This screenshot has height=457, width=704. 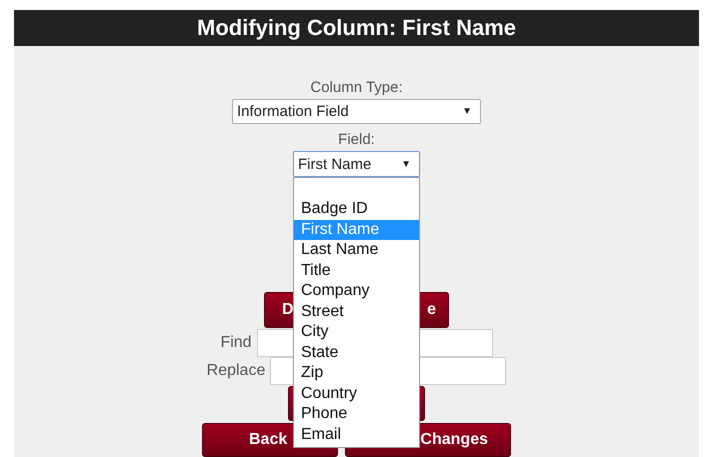 I want to click on find-label: Find, so click(x=236, y=343).